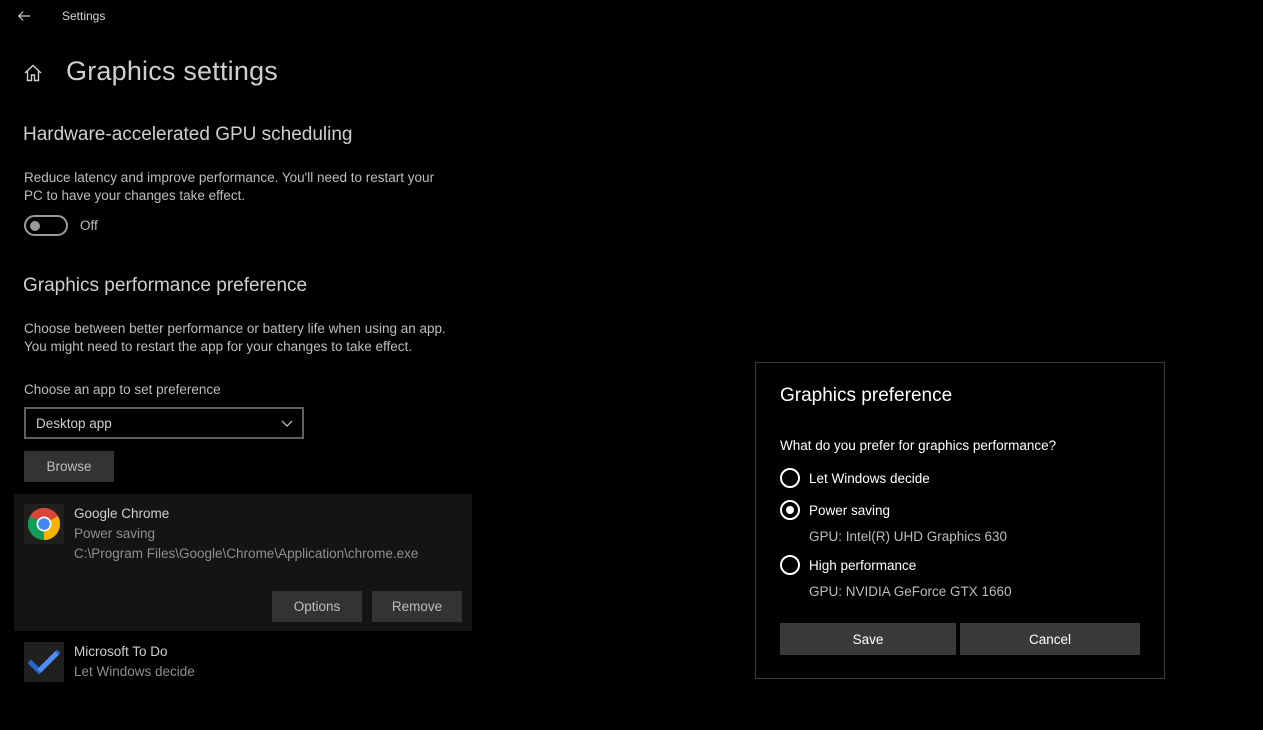 This screenshot has height=730, width=1263. Describe the element at coordinates (850, 510) in the screenshot. I see `radio-label: Power saving` at that location.